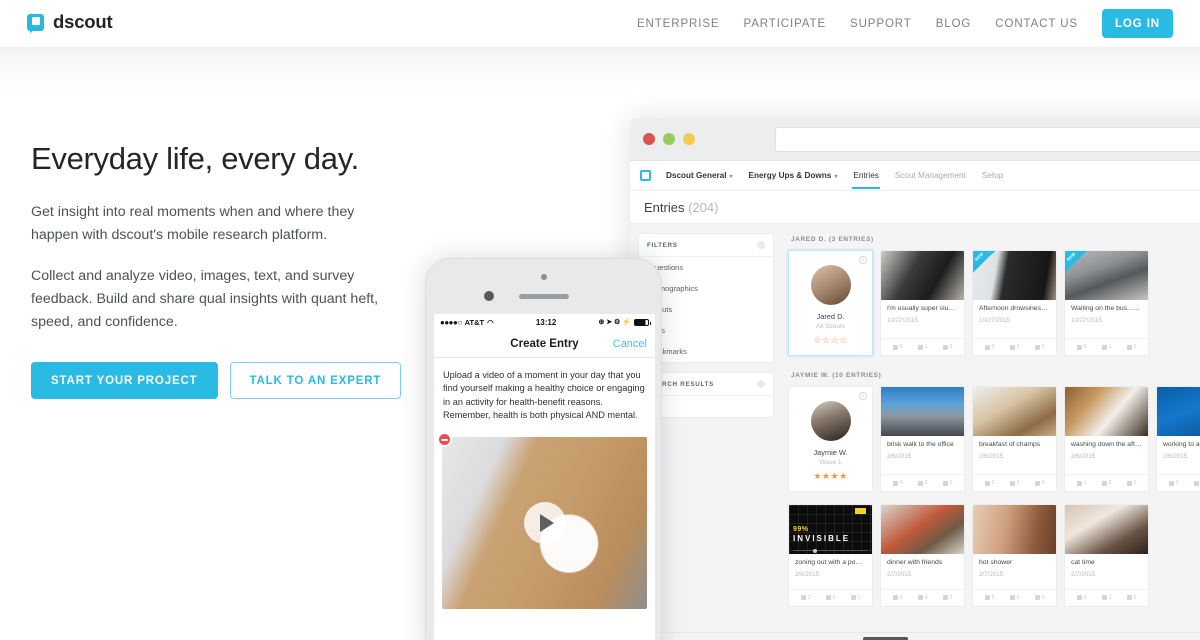  What do you see at coordinates (992, 175) in the screenshot?
I see `app-nav-item-setup: Setup` at bounding box center [992, 175].